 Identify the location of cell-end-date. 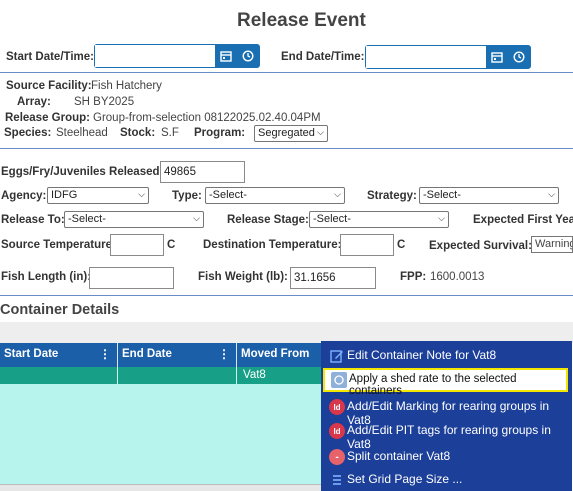
(177, 375).